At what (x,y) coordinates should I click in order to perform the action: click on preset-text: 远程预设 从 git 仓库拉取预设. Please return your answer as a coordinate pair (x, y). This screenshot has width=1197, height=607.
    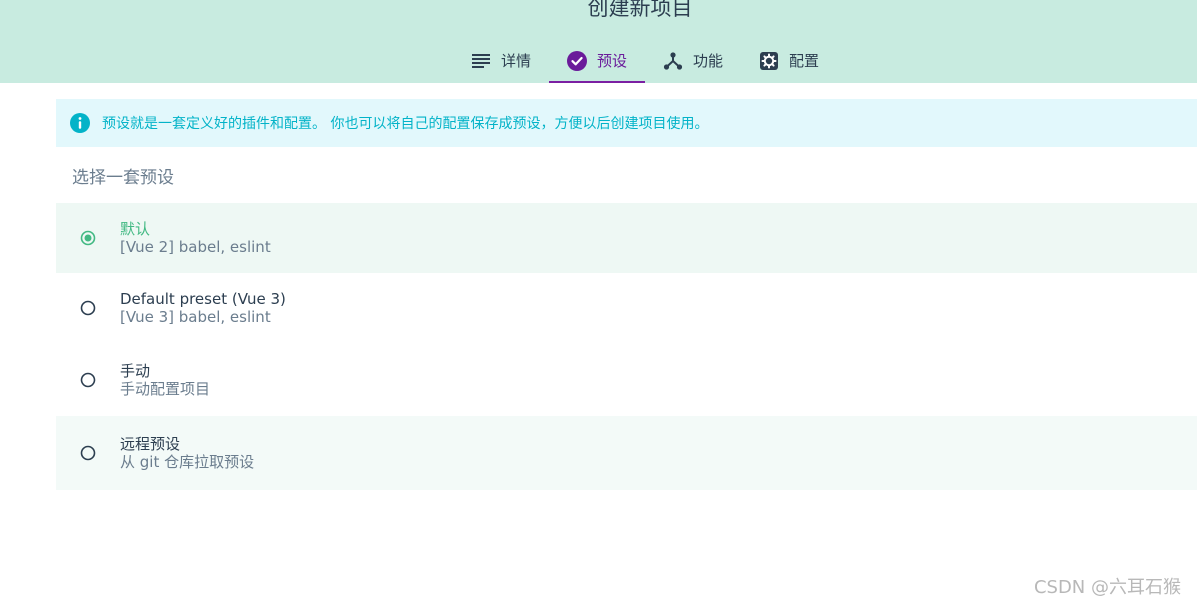
    Looking at the image, I should click on (187, 453).